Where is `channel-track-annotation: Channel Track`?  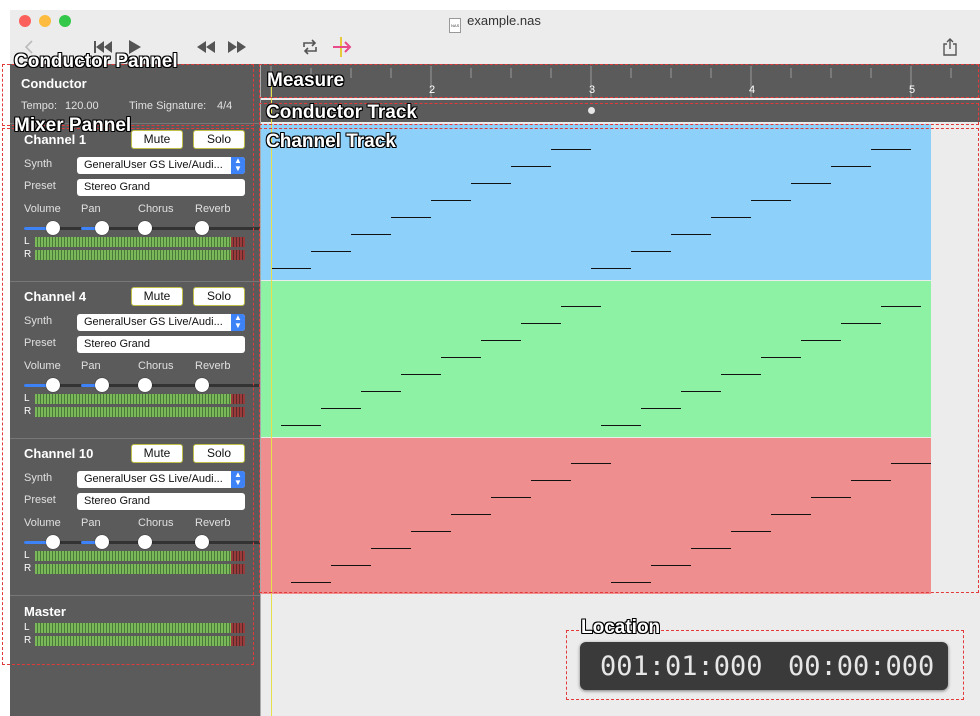
channel-track-annotation: Channel Track is located at coordinates (331, 141).